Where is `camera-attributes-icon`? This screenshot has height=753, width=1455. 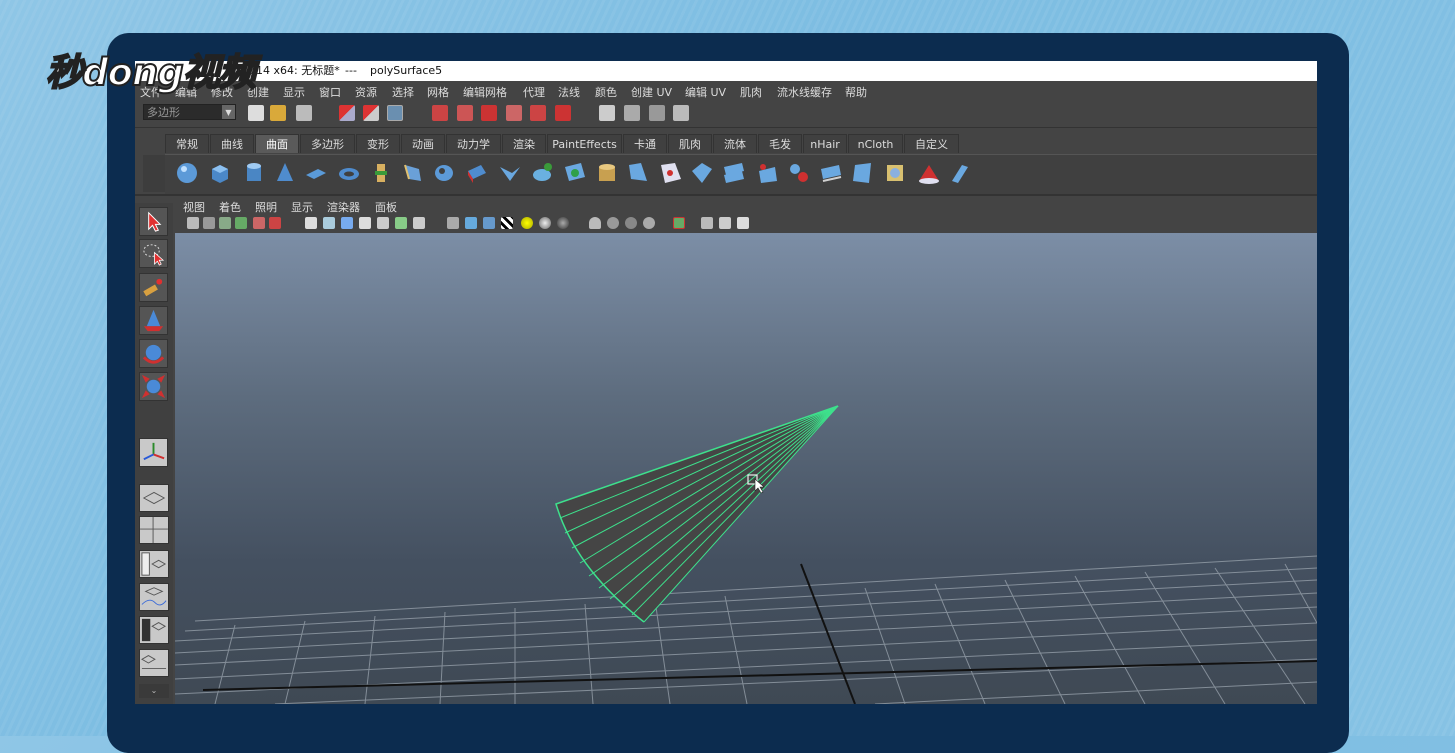
camera-attributes-icon is located at coordinates (209, 223).